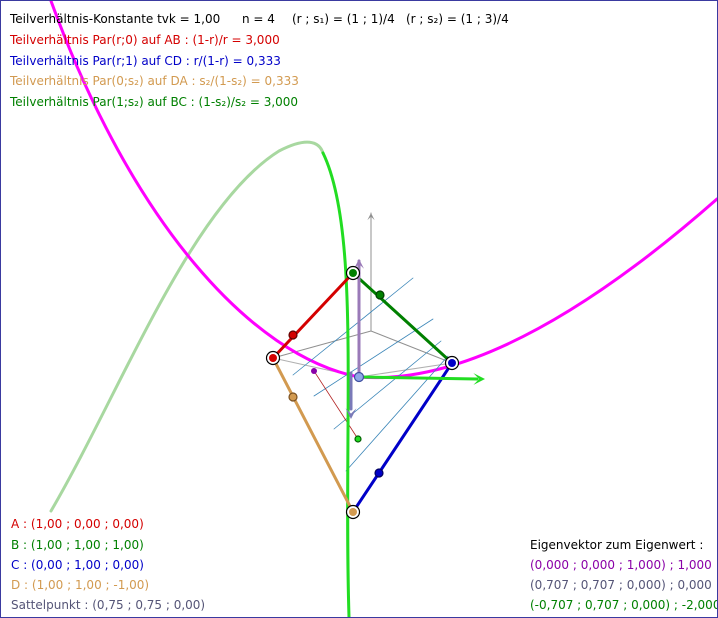 Image resolution: width=718 pixels, height=618 pixels. What do you see at coordinates (293, 335) in the screenshot?
I see `marker-ab` at bounding box center [293, 335].